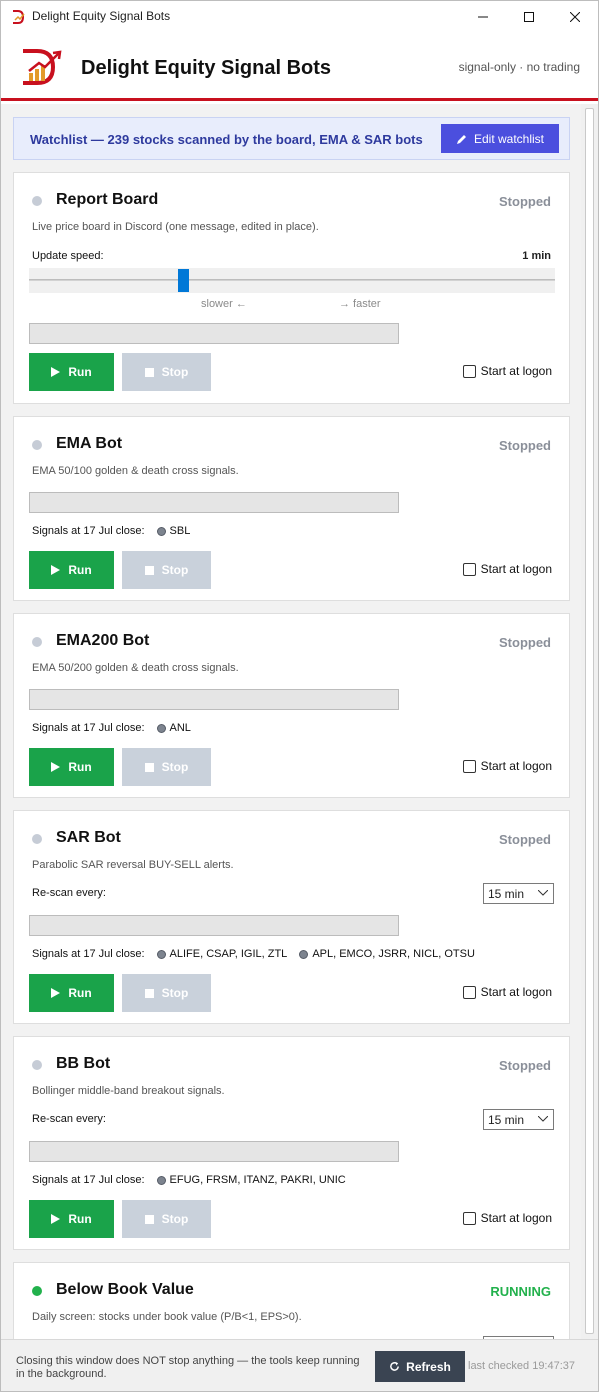 This screenshot has height=1392, width=599. I want to click on bot-name: Report Board, so click(107, 199).